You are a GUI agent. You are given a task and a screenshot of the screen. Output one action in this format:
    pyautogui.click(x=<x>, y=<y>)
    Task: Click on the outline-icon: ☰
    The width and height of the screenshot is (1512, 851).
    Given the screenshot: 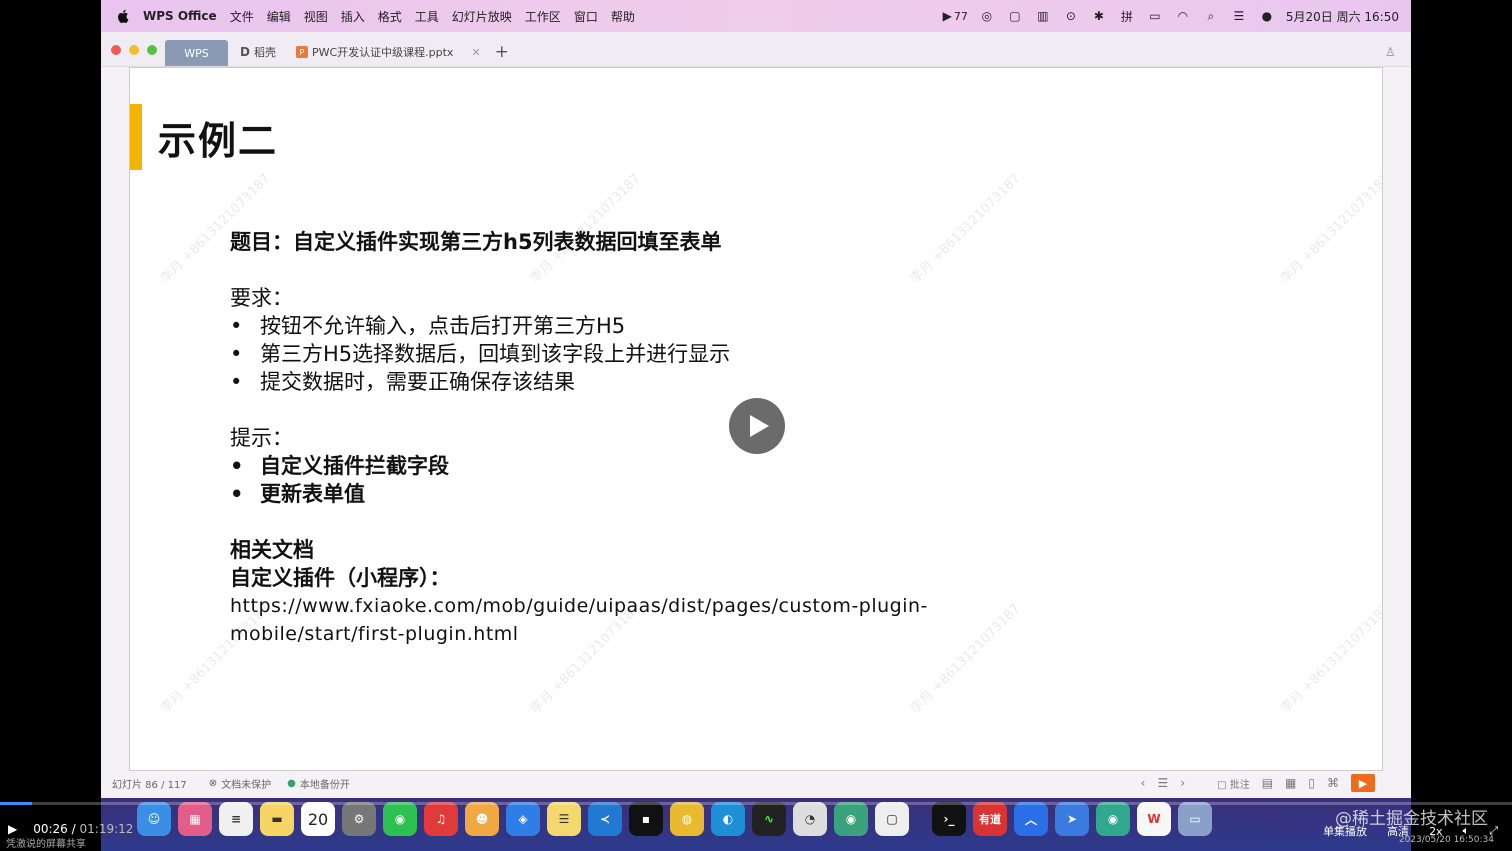 What is the action you would take?
    pyautogui.click(x=1162, y=783)
    